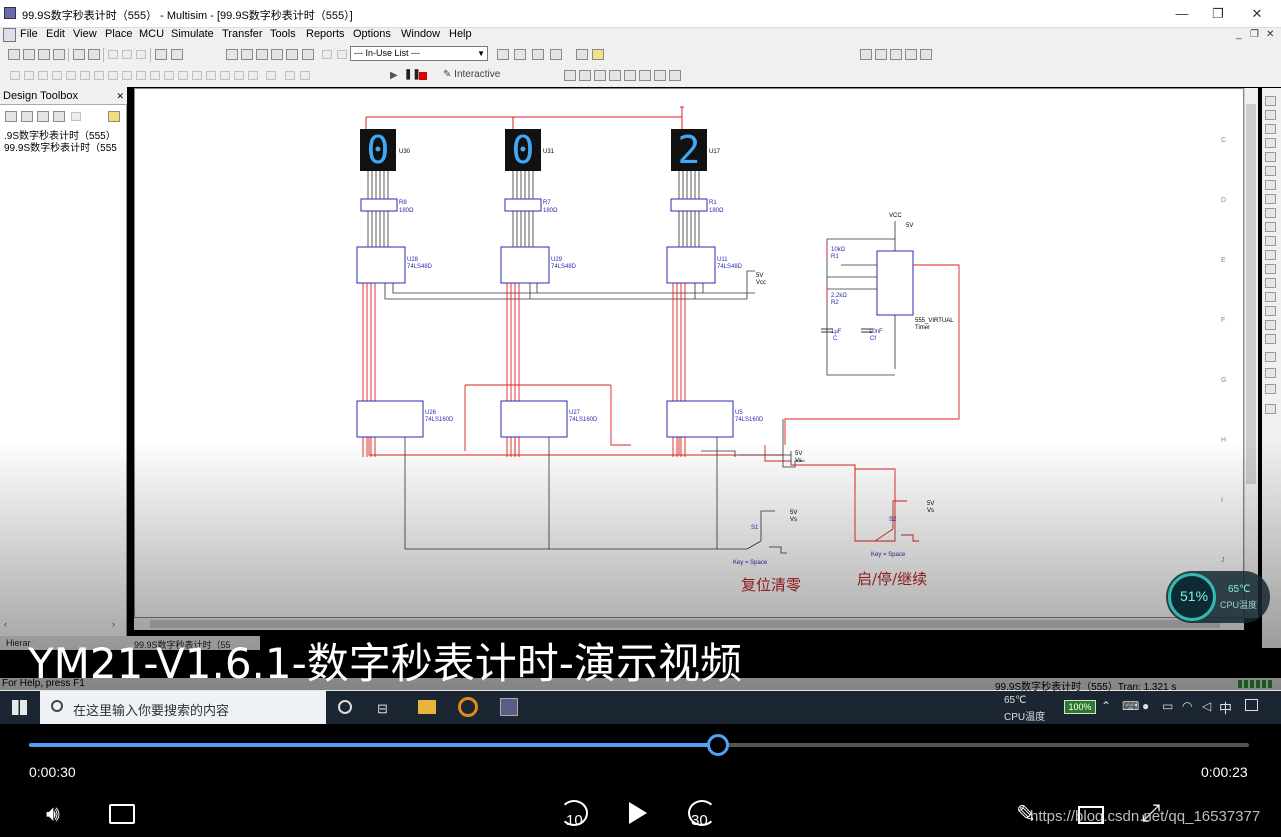 The image size is (1281, 837). I want to click on place-mixed-icon, so click(127, 75).